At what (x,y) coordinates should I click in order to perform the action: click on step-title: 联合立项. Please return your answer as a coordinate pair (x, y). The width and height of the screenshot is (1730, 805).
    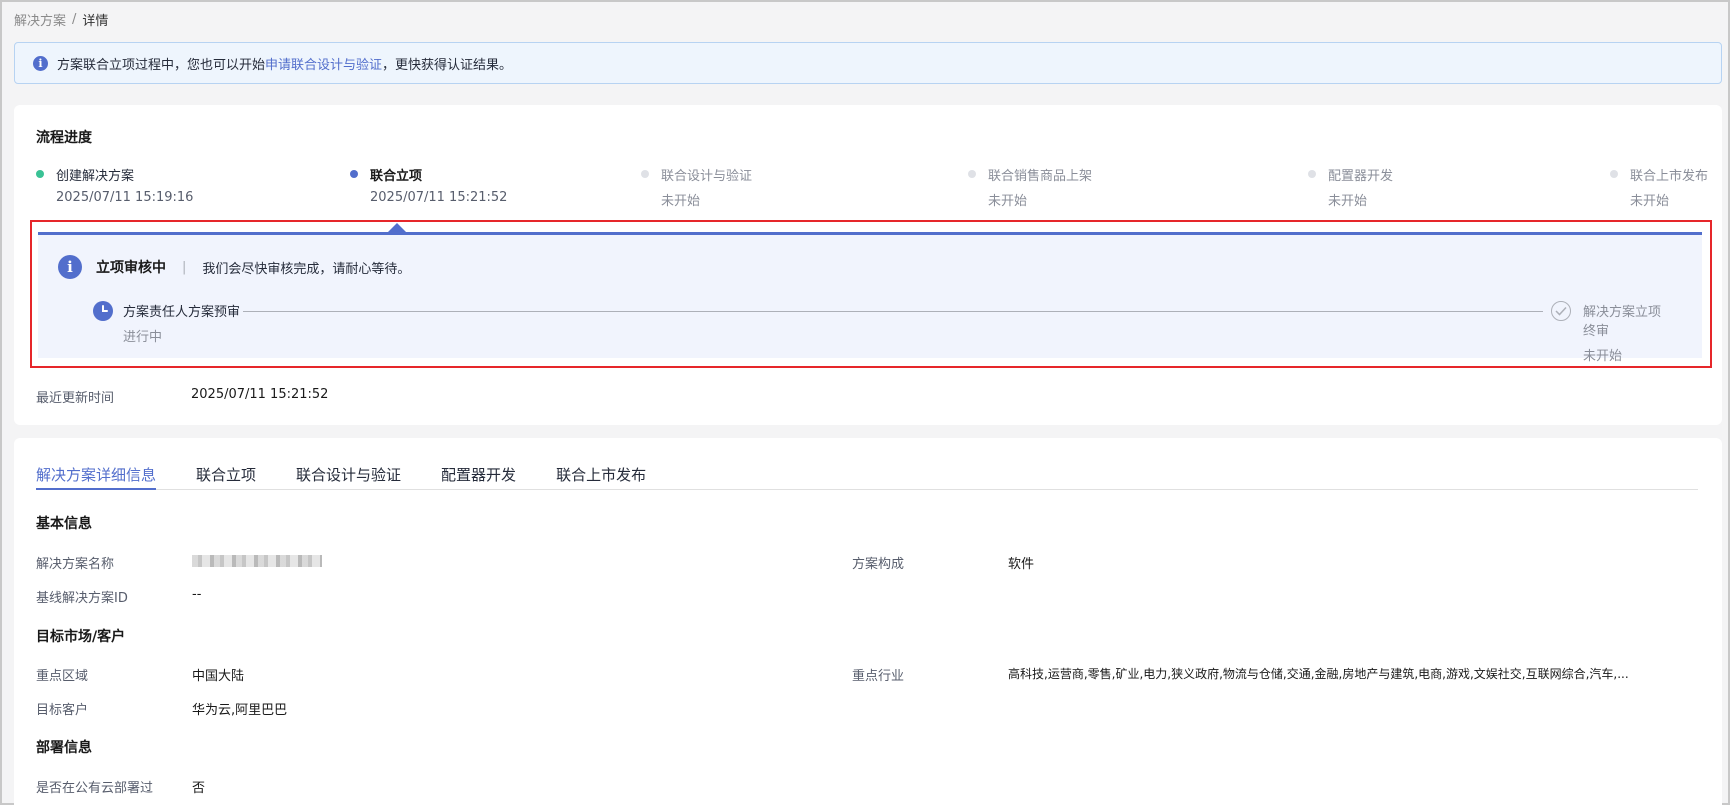
    Looking at the image, I should click on (396, 176).